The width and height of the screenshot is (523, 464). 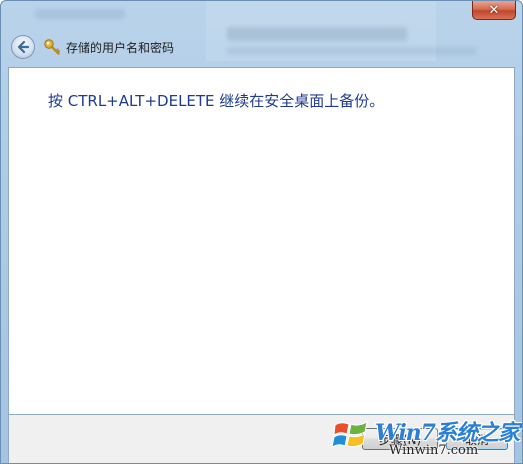 What do you see at coordinates (400, 439) in the screenshot?
I see `next-button: 步骤(N)` at bounding box center [400, 439].